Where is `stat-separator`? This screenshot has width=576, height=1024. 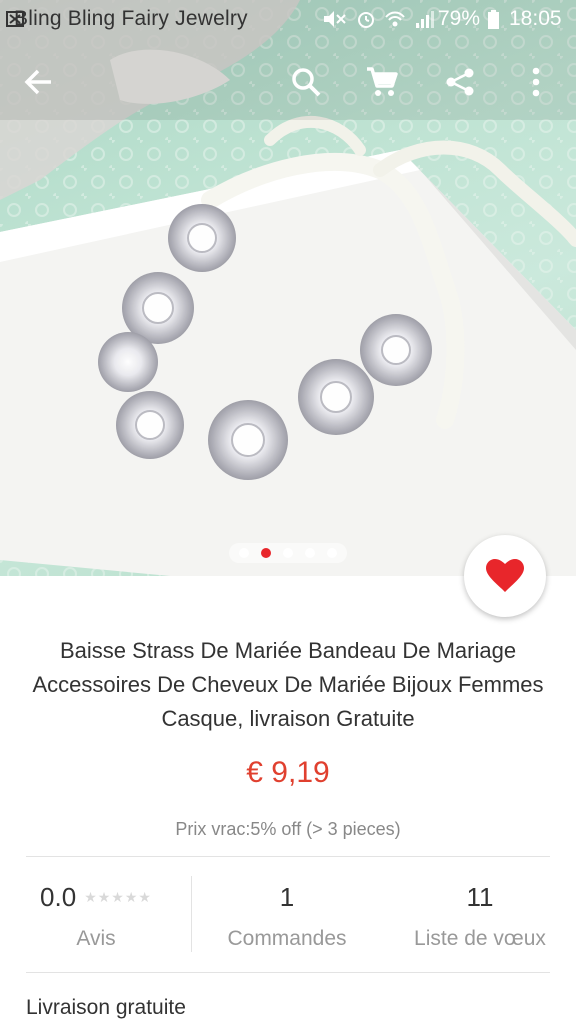
stat-separator is located at coordinates (191, 914).